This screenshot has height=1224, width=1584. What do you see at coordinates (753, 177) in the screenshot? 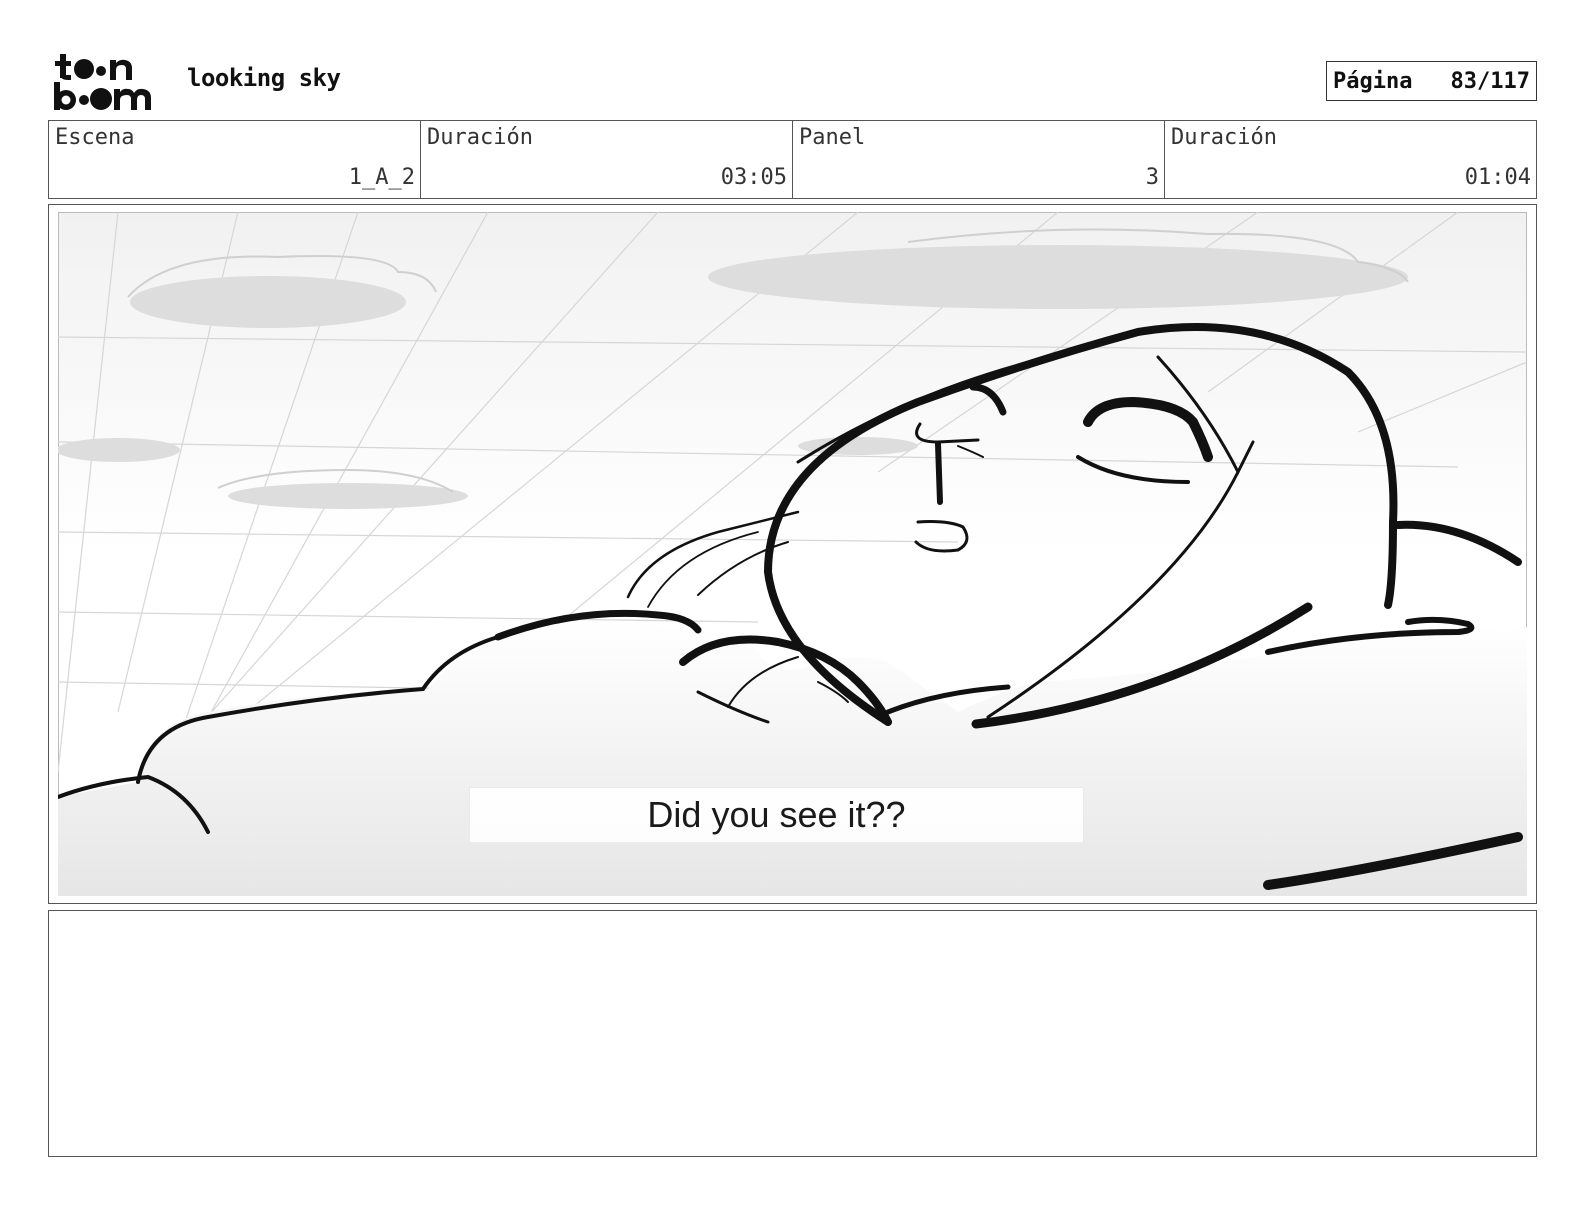
I see `scene-duration-value: 03:05` at bounding box center [753, 177].